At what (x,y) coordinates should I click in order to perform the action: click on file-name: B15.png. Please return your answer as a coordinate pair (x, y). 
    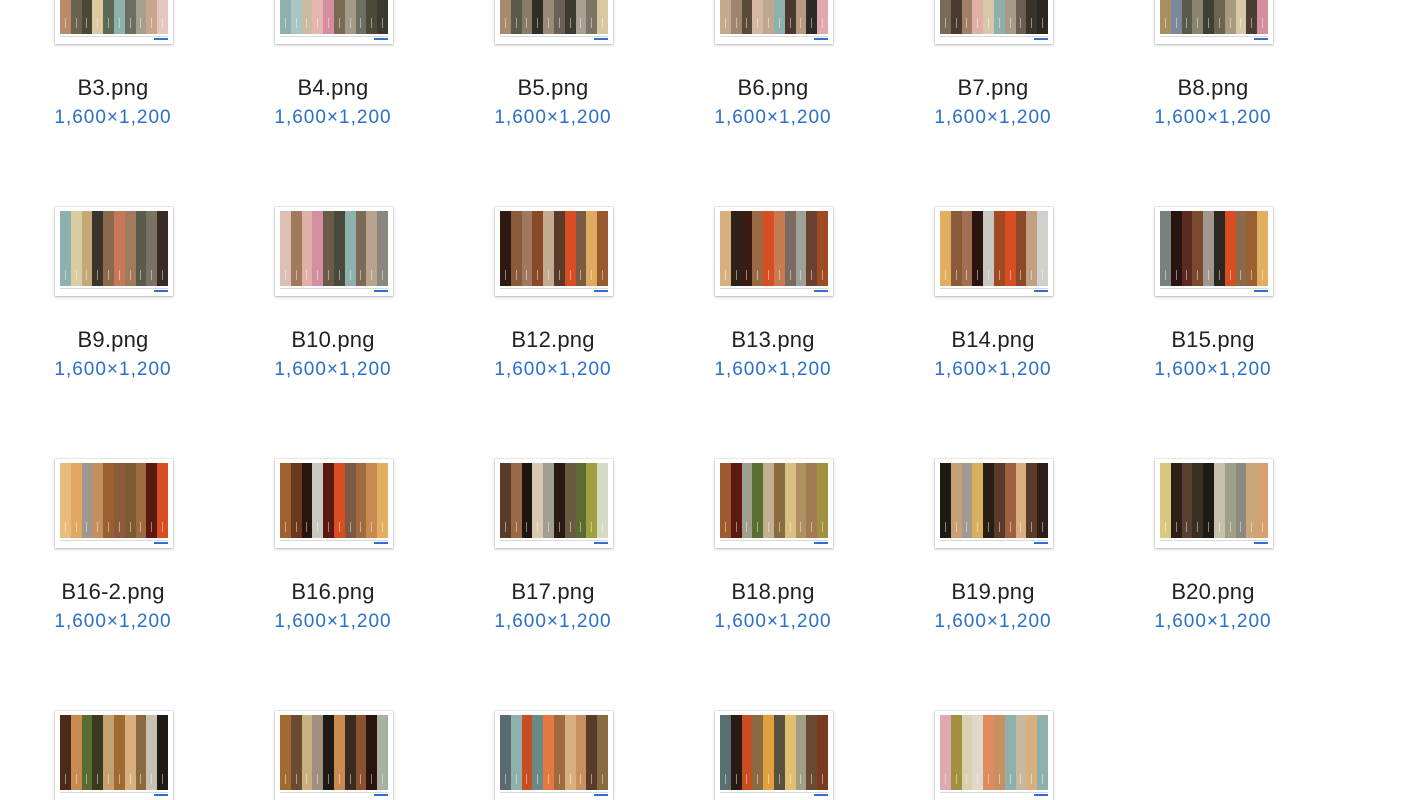
    Looking at the image, I should click on (1213, 340).